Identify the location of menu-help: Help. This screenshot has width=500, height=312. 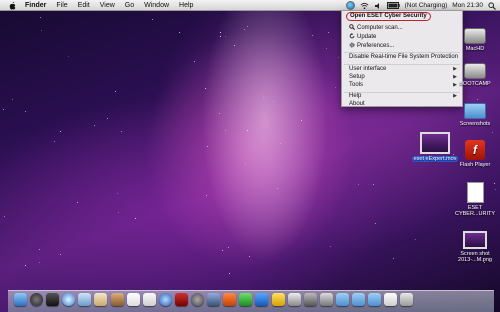
(186, 5).